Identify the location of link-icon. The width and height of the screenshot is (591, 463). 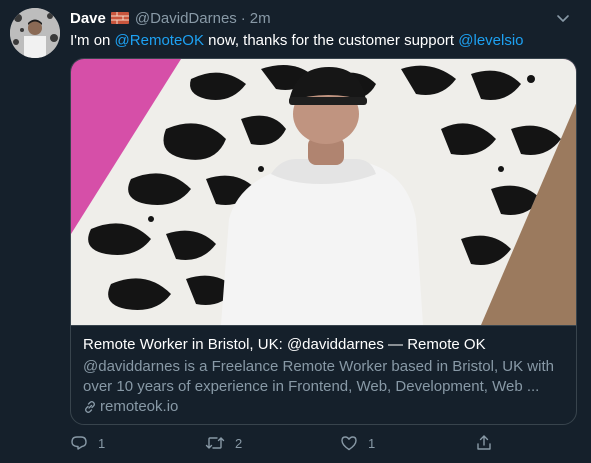
(90, 407).